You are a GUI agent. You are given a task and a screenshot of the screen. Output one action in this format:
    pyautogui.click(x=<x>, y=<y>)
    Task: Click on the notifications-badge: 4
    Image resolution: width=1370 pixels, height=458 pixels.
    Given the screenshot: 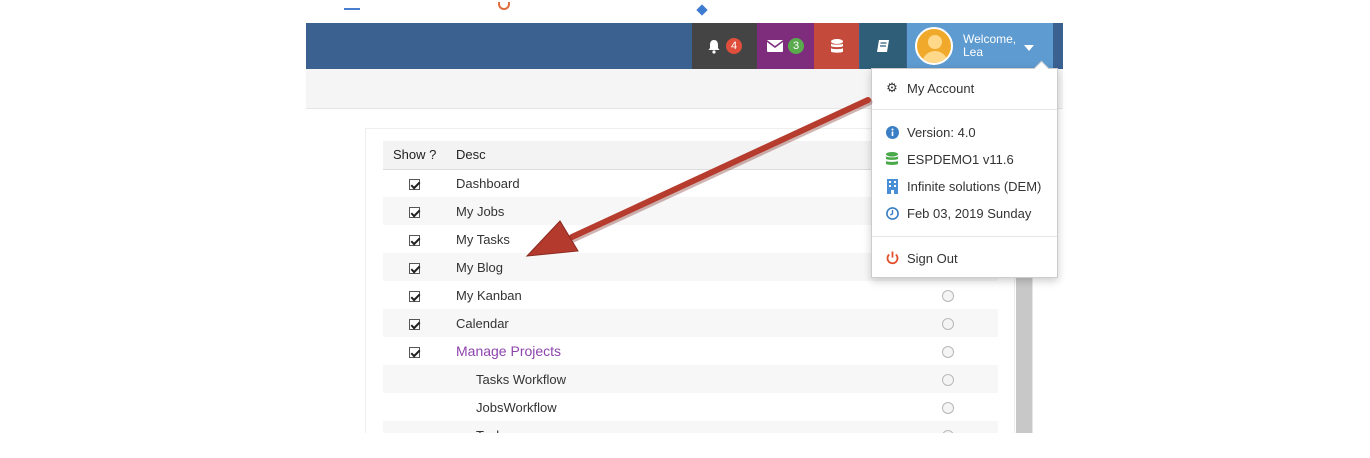 What is the action you would take?
    pyautogui.click(x=734, y=46)
    